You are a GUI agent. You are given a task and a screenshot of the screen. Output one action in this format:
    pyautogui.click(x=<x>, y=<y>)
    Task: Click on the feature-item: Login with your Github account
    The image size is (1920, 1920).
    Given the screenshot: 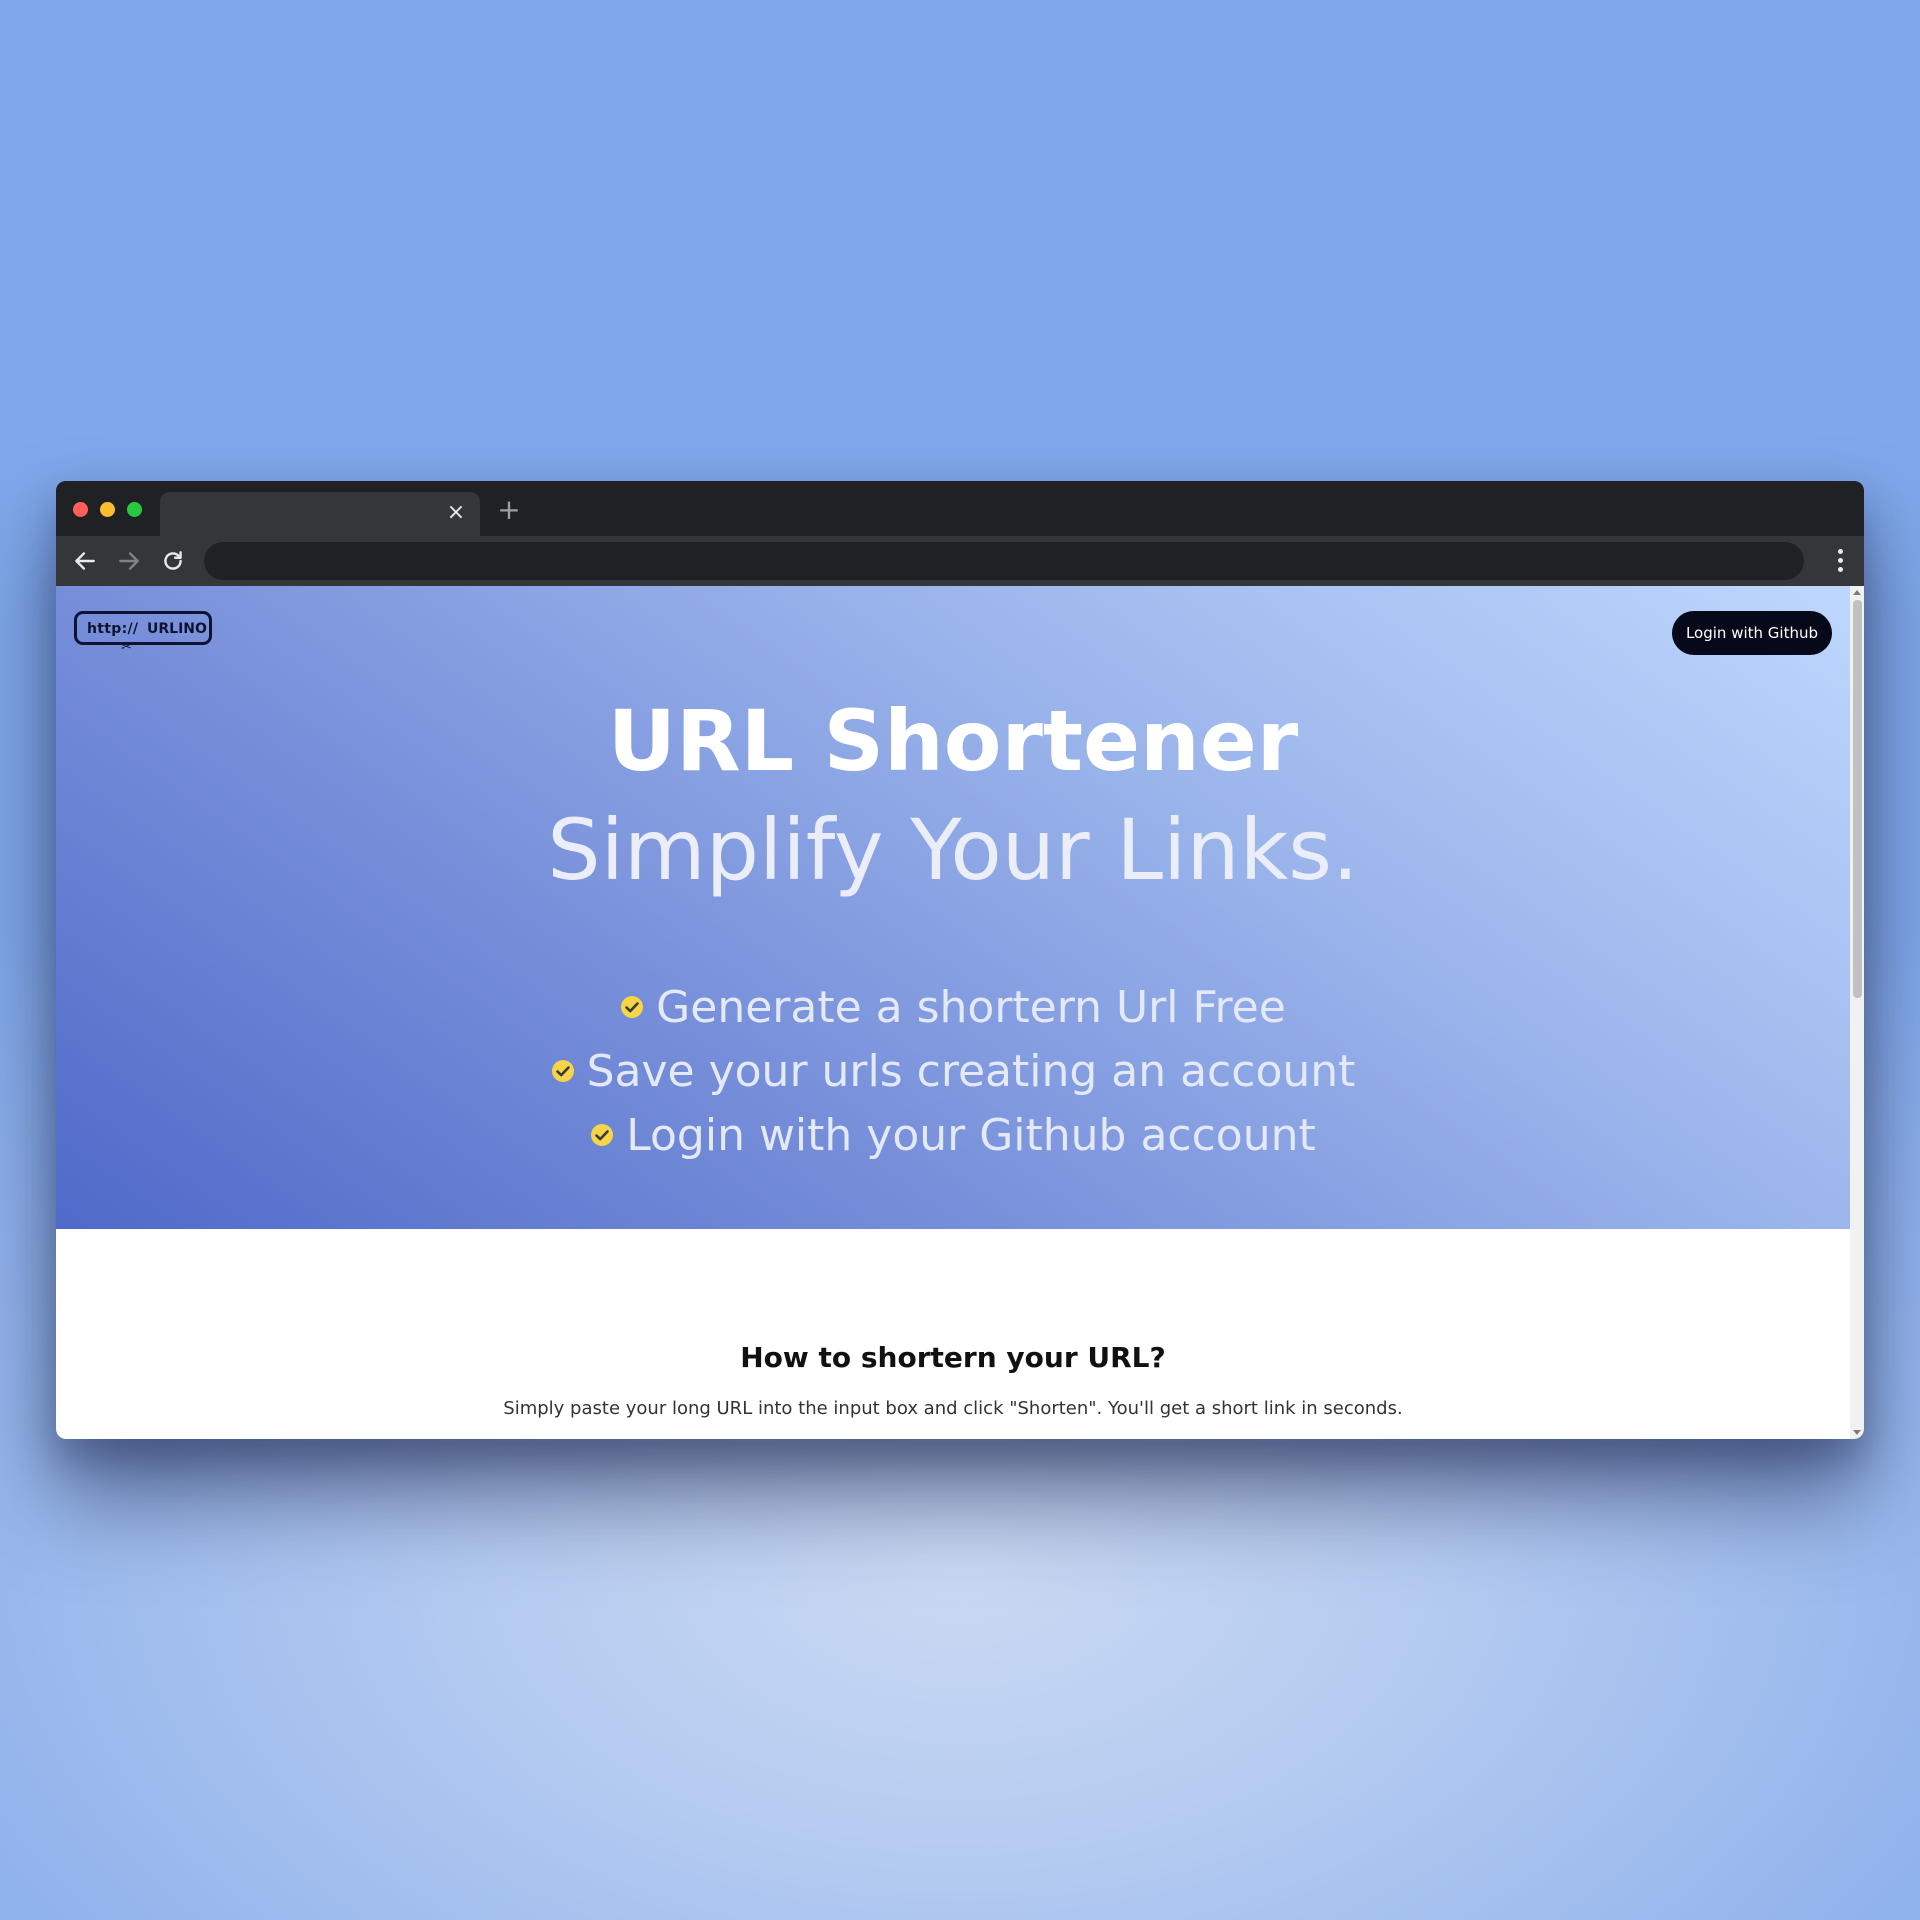 What is the action you would take?
    pyautogui.click(x=953, y=1136)
    